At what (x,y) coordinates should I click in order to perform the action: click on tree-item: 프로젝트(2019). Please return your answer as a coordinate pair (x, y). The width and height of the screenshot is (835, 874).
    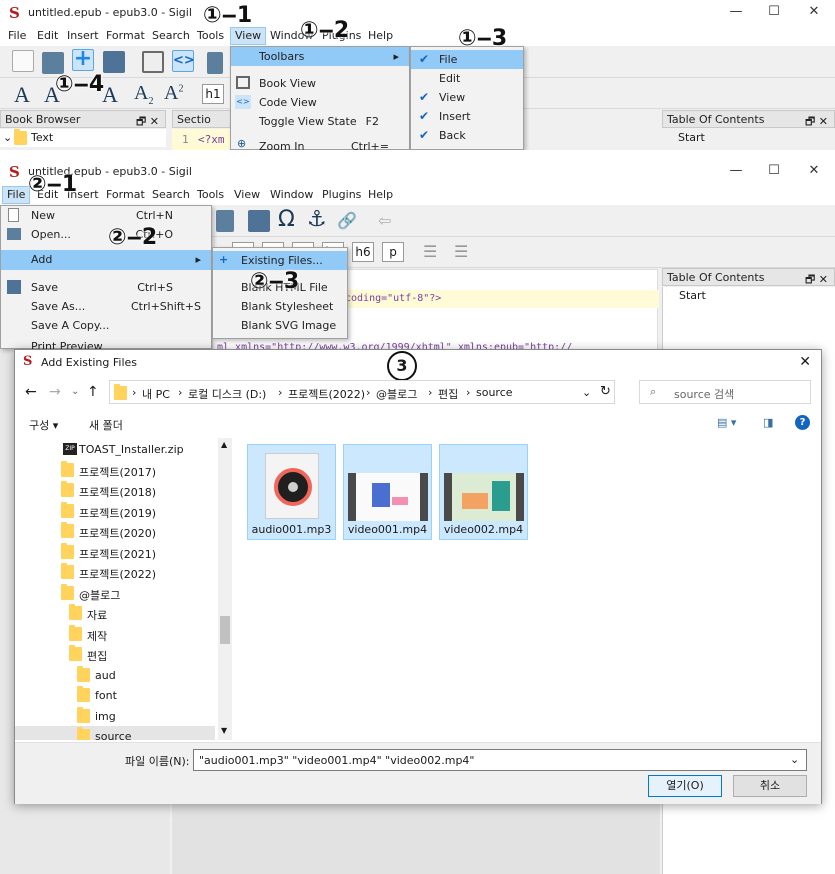
    Looking at the image, I should click on (115, 511).